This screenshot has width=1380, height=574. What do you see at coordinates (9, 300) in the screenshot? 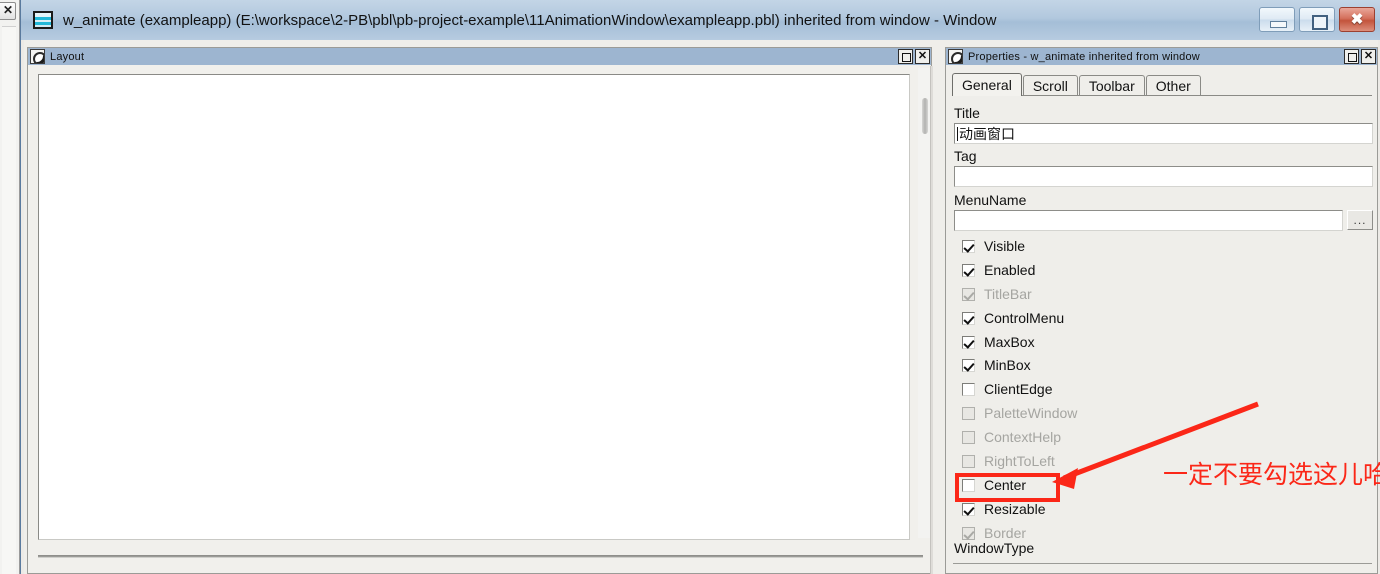
I see `background-window-body` at bounding box center [9, 300].